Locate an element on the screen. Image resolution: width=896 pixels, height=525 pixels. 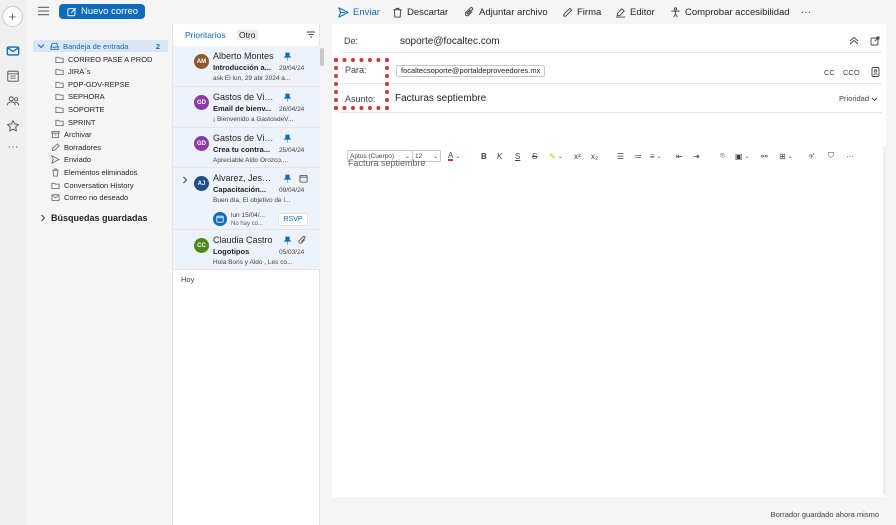
inbox-folder: Bandeja de entrada 2 is located at coordinates (100, 46).